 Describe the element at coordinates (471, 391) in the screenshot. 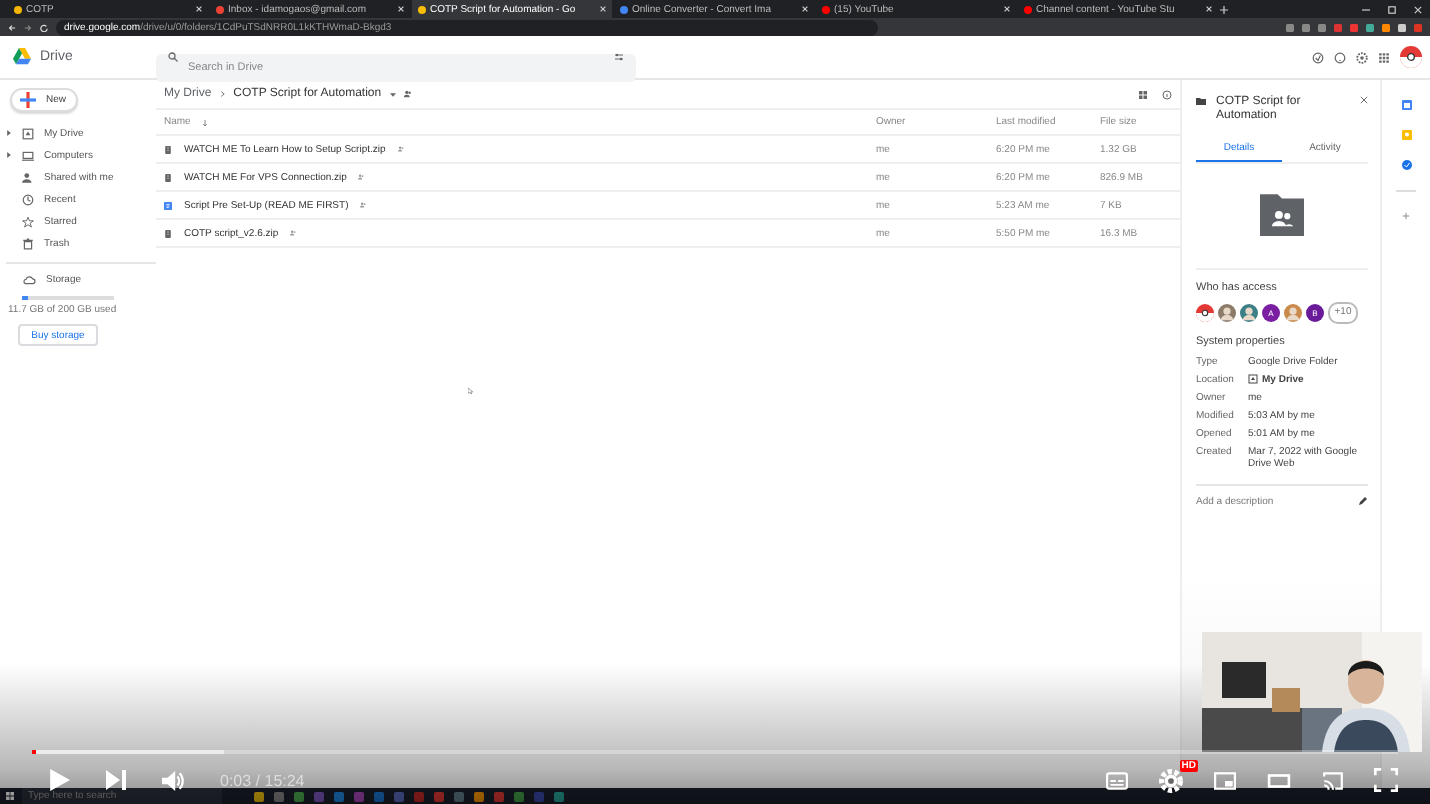

I see `mouse-cursor-icon` at that location.